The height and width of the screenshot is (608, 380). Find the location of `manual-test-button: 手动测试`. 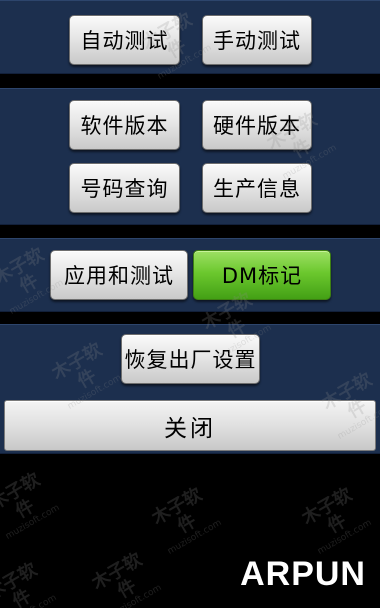

manual-test-button: 手动测试 is located at coordinates (257, 40).